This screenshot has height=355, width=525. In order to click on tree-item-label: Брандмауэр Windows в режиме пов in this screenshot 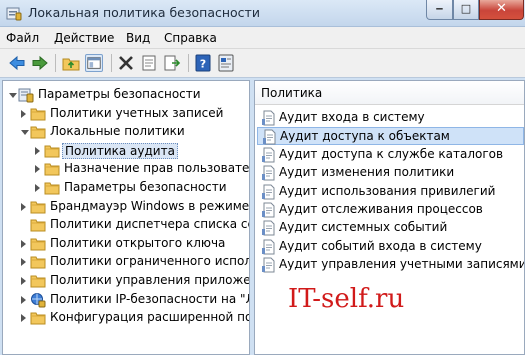, I will do `click(150, 205)`.